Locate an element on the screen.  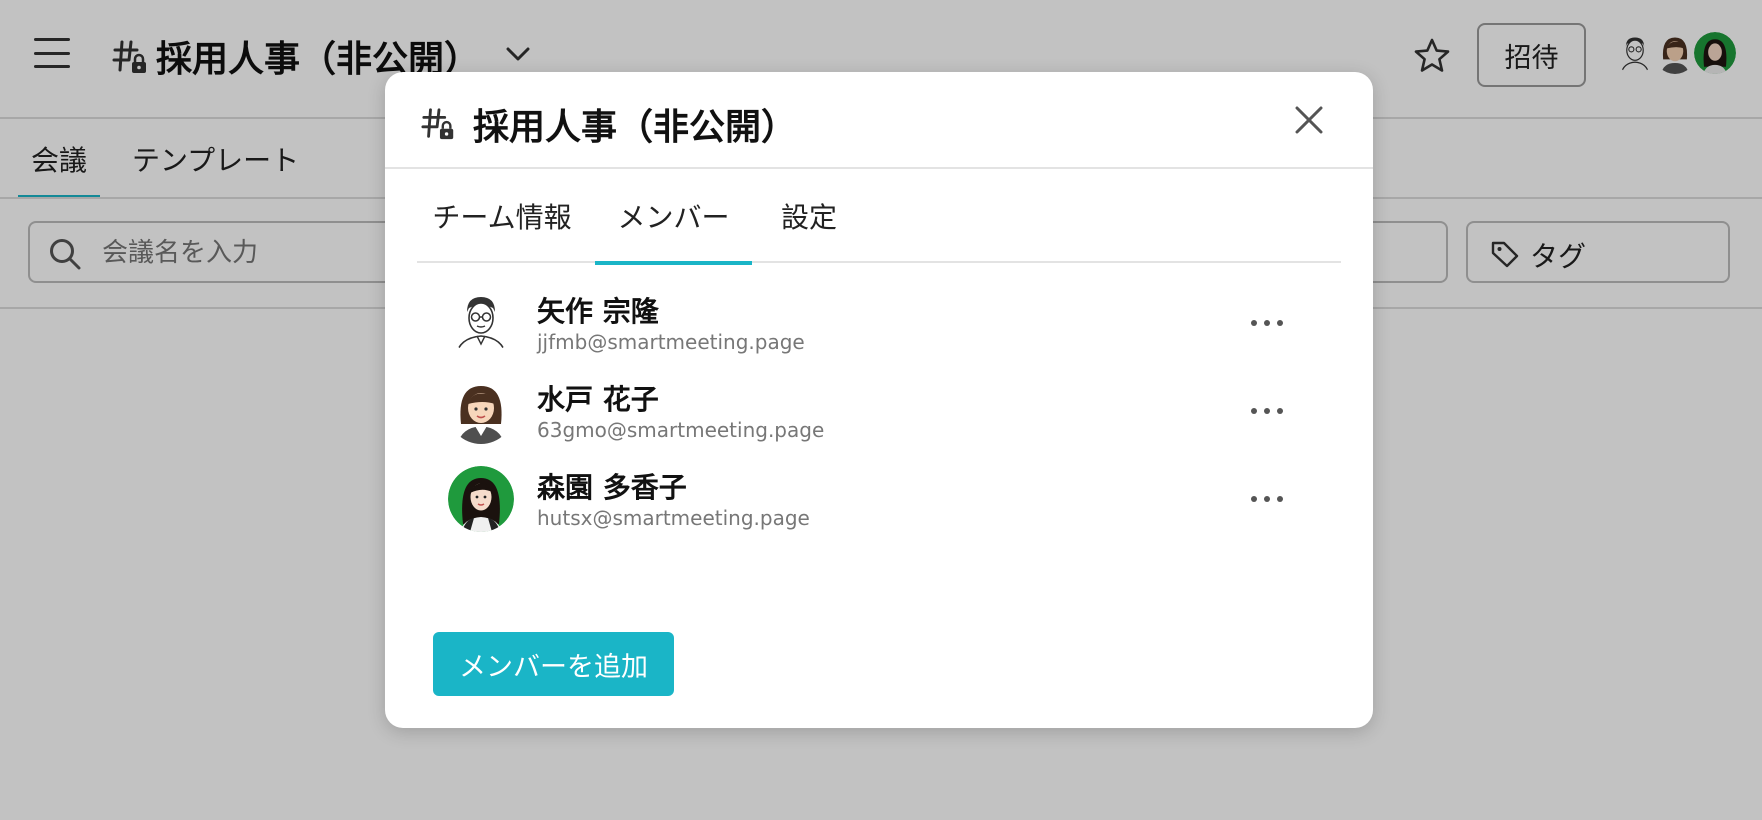
tab-team-info: チーム情報 is located at coordinates (502, 216).